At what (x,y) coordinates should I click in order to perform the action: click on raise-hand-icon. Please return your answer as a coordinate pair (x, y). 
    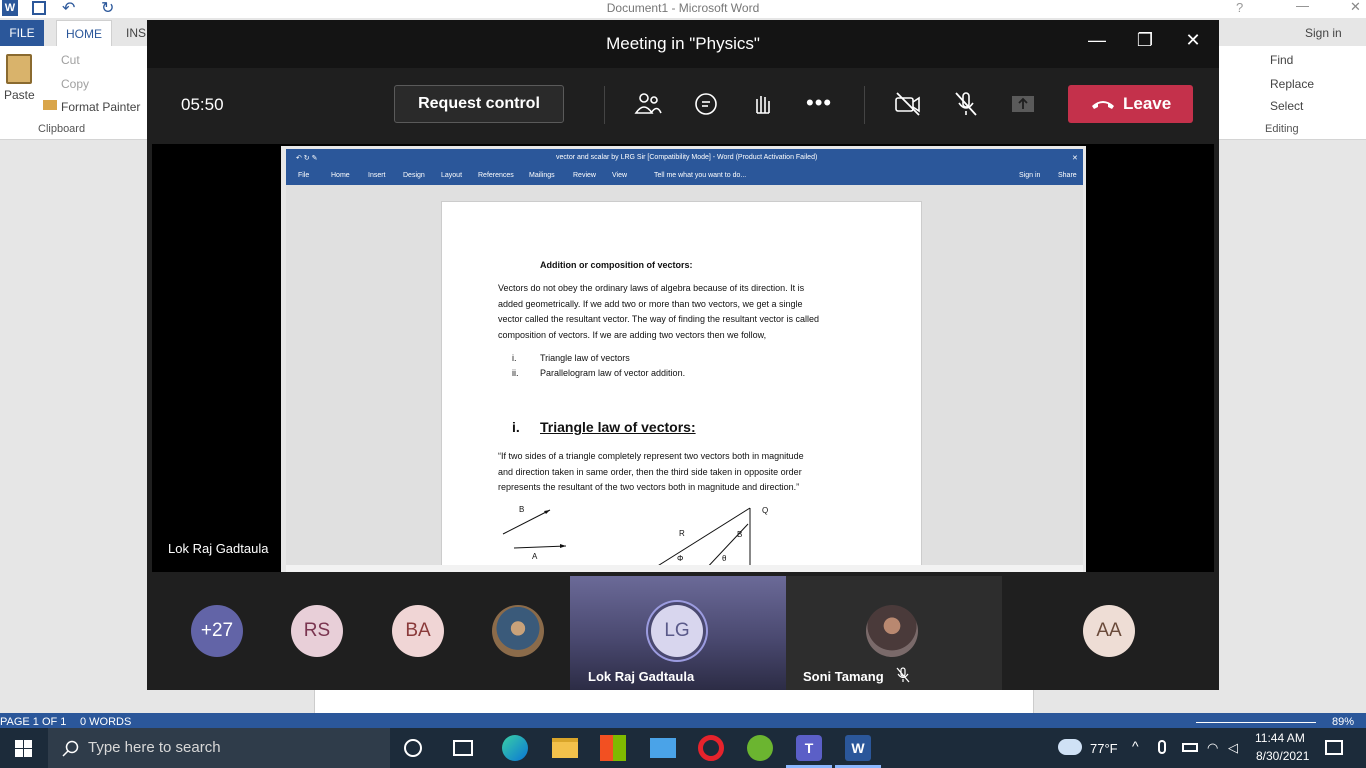
    Looking at the image, I should click on (763, 104).